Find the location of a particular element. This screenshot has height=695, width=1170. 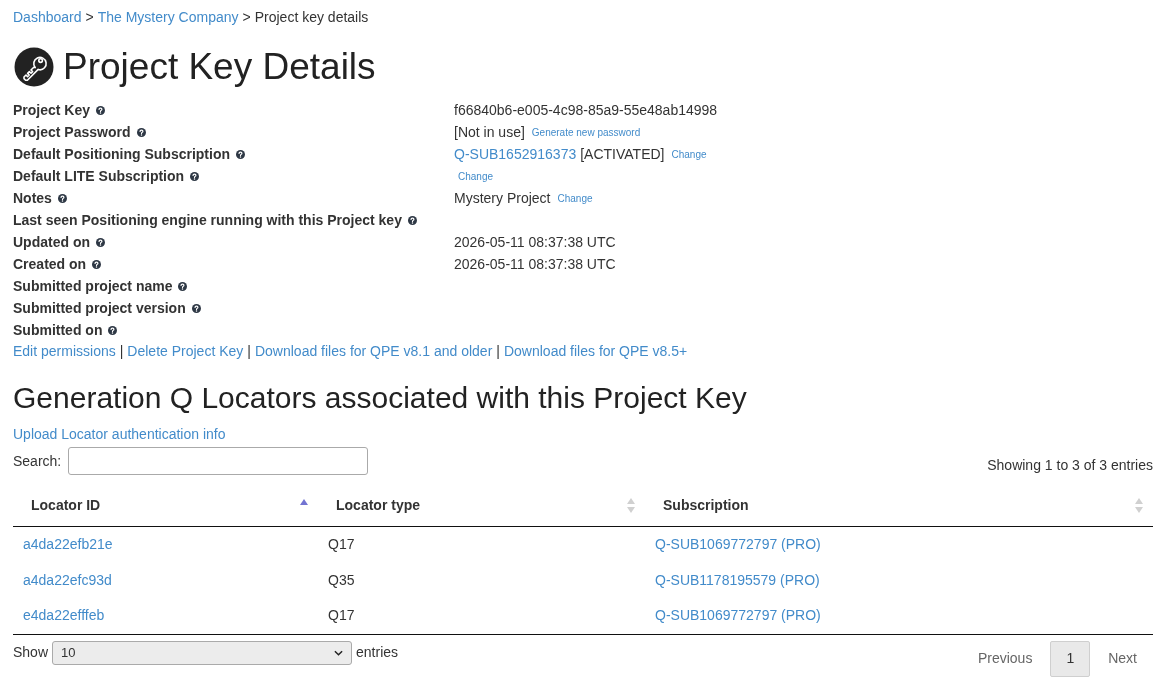

subscription-link: Q-SUB1652916373 is located at coordinates (515, 154).